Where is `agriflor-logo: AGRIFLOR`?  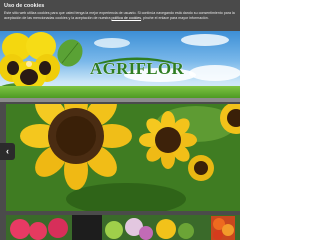
agriflor-logo: AGRIFLOR is located at coordinates (137, 68).